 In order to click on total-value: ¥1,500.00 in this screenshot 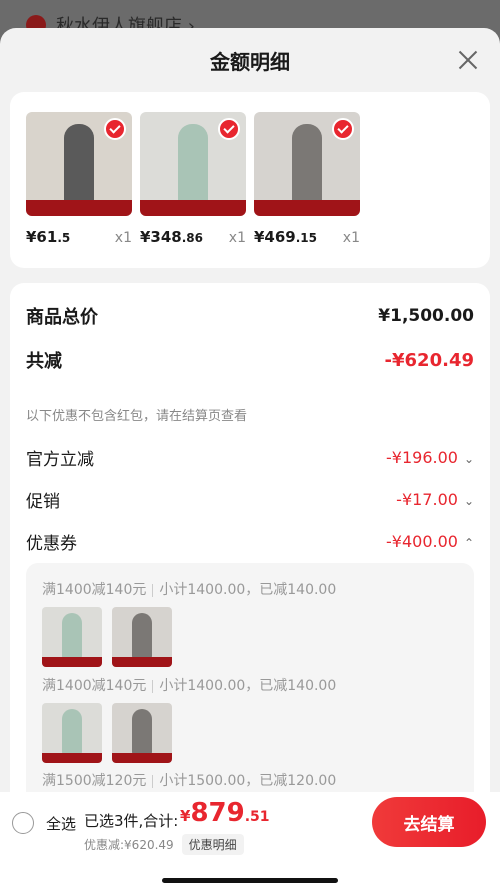, I will do `click(426, 316)`.